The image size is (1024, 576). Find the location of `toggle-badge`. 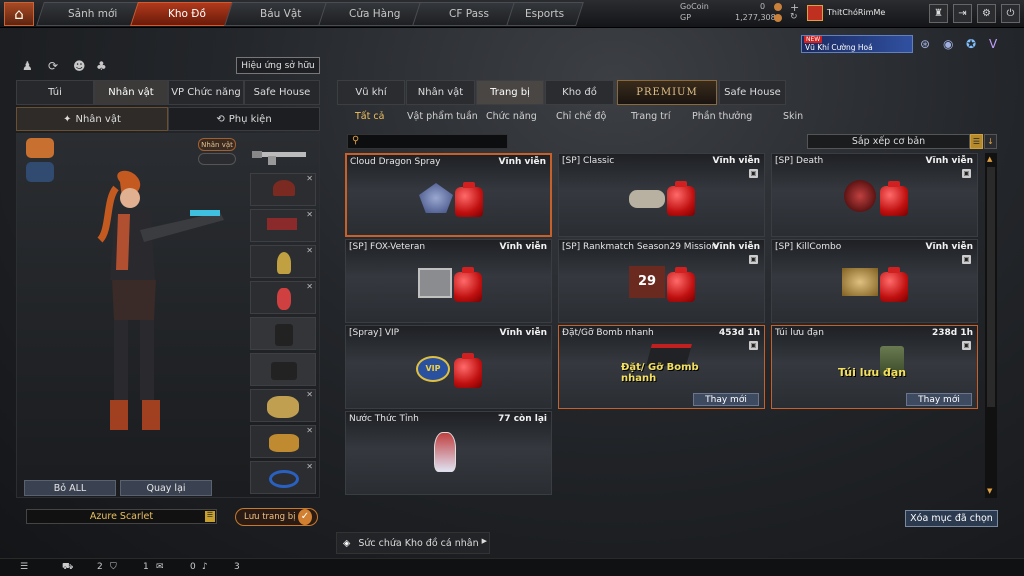

toggle-badge is located at coordinates (217, 159).